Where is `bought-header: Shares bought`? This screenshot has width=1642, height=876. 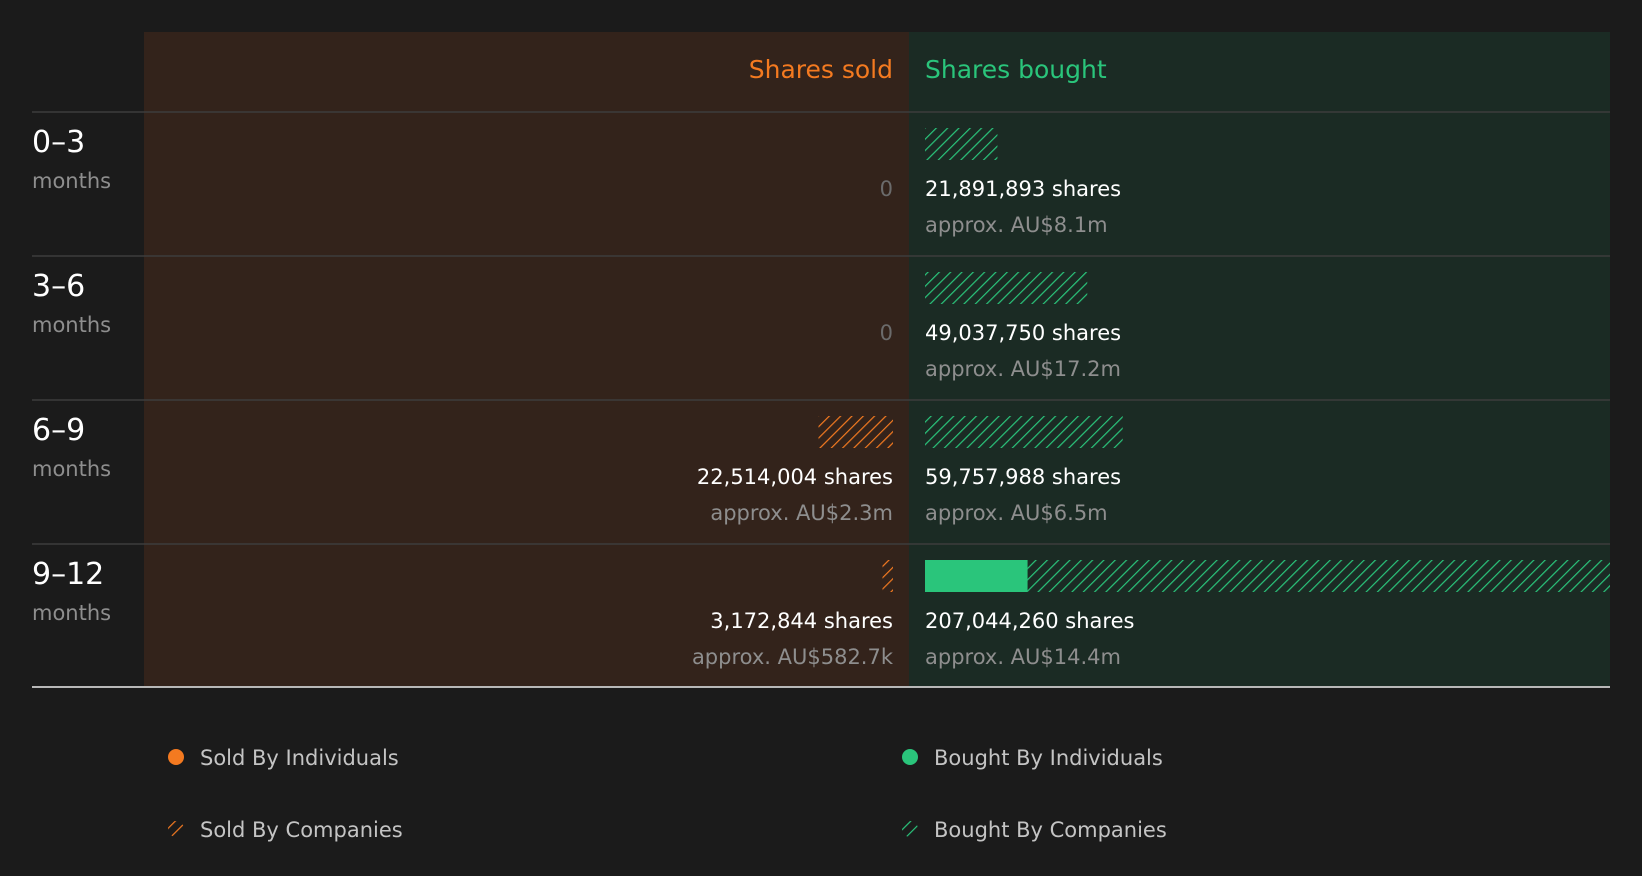 bought-header: Shares bought is located at coordinates (1016, 69).